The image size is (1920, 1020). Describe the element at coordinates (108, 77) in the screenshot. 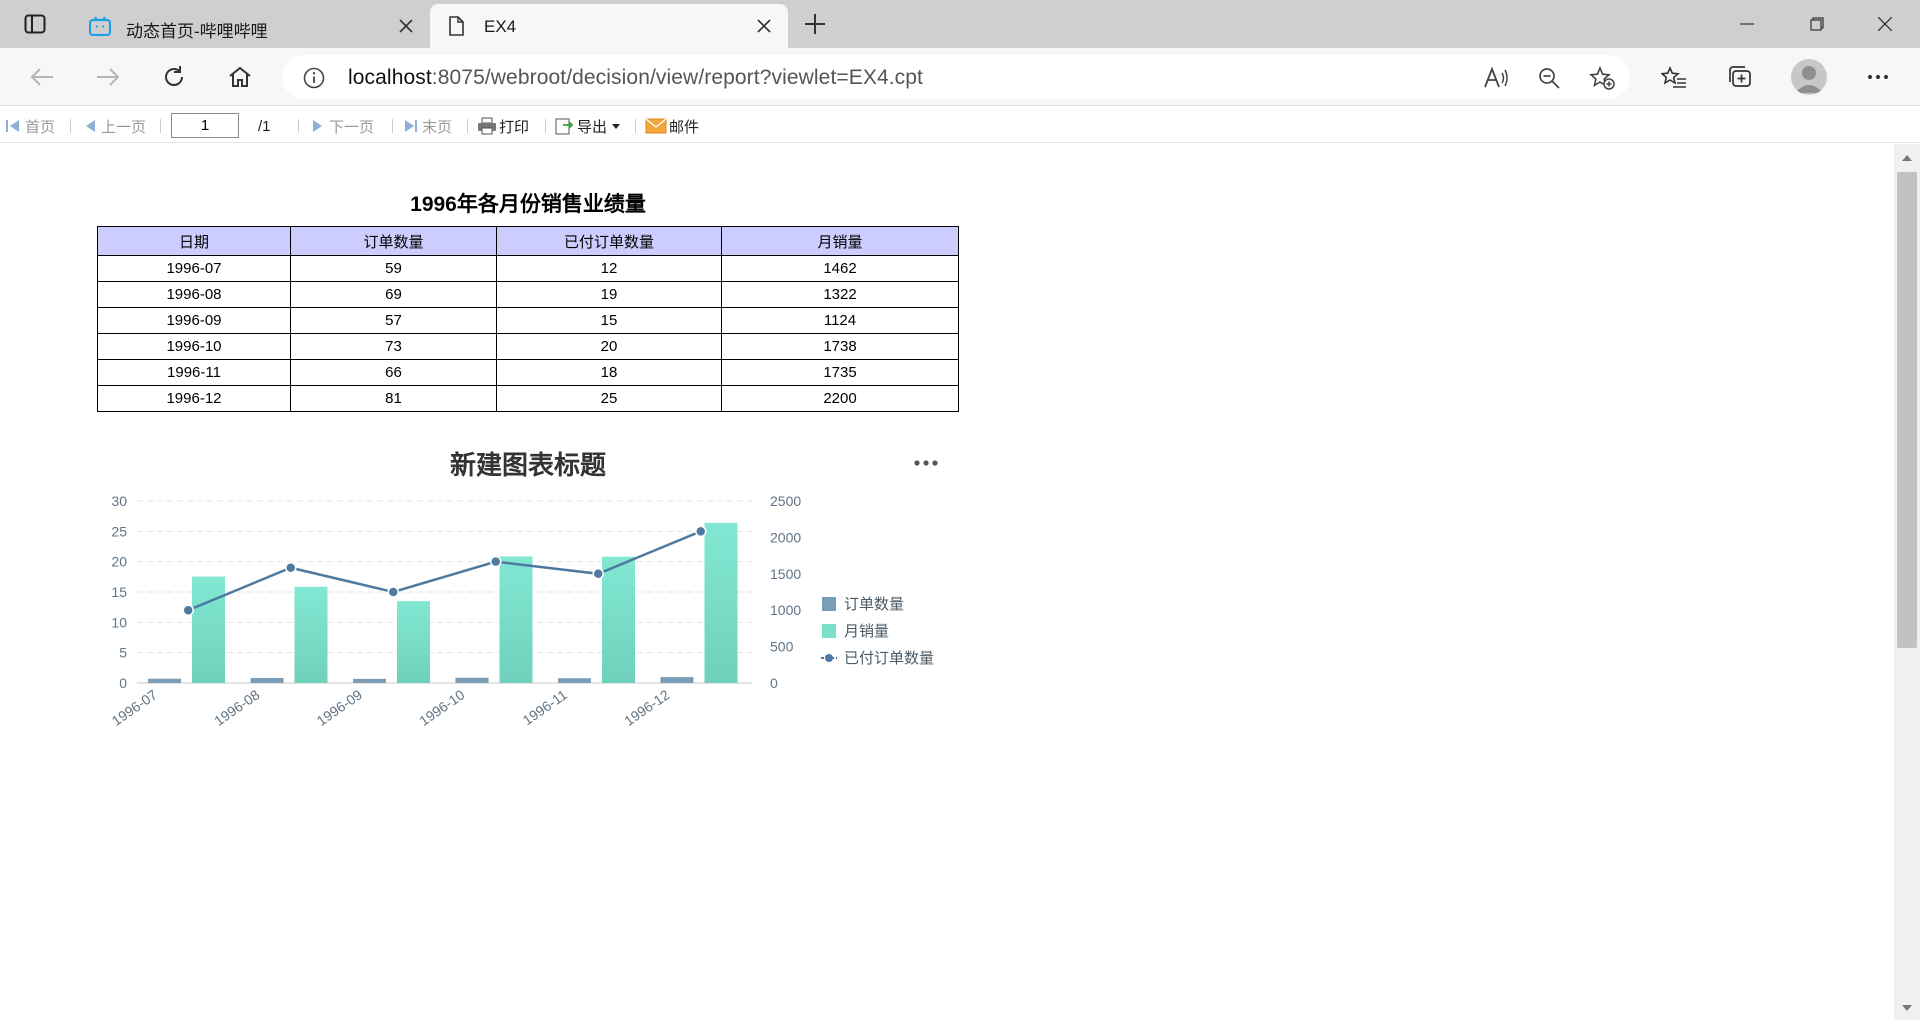

I see `forward-icon` at that location.